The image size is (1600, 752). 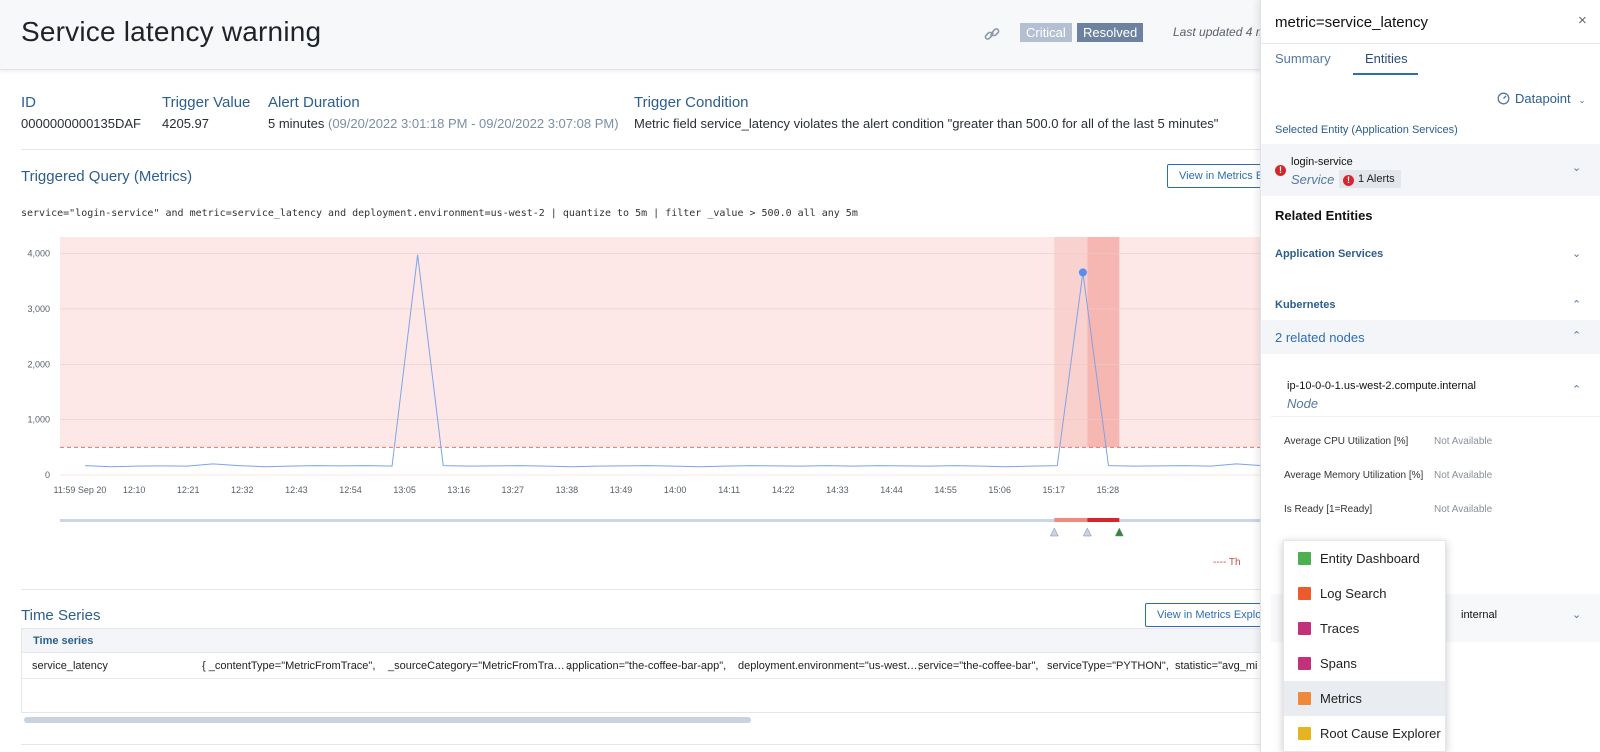 I want to click on series-cell: application="the-coffee-bar-app",, so click(x=646, y=666).